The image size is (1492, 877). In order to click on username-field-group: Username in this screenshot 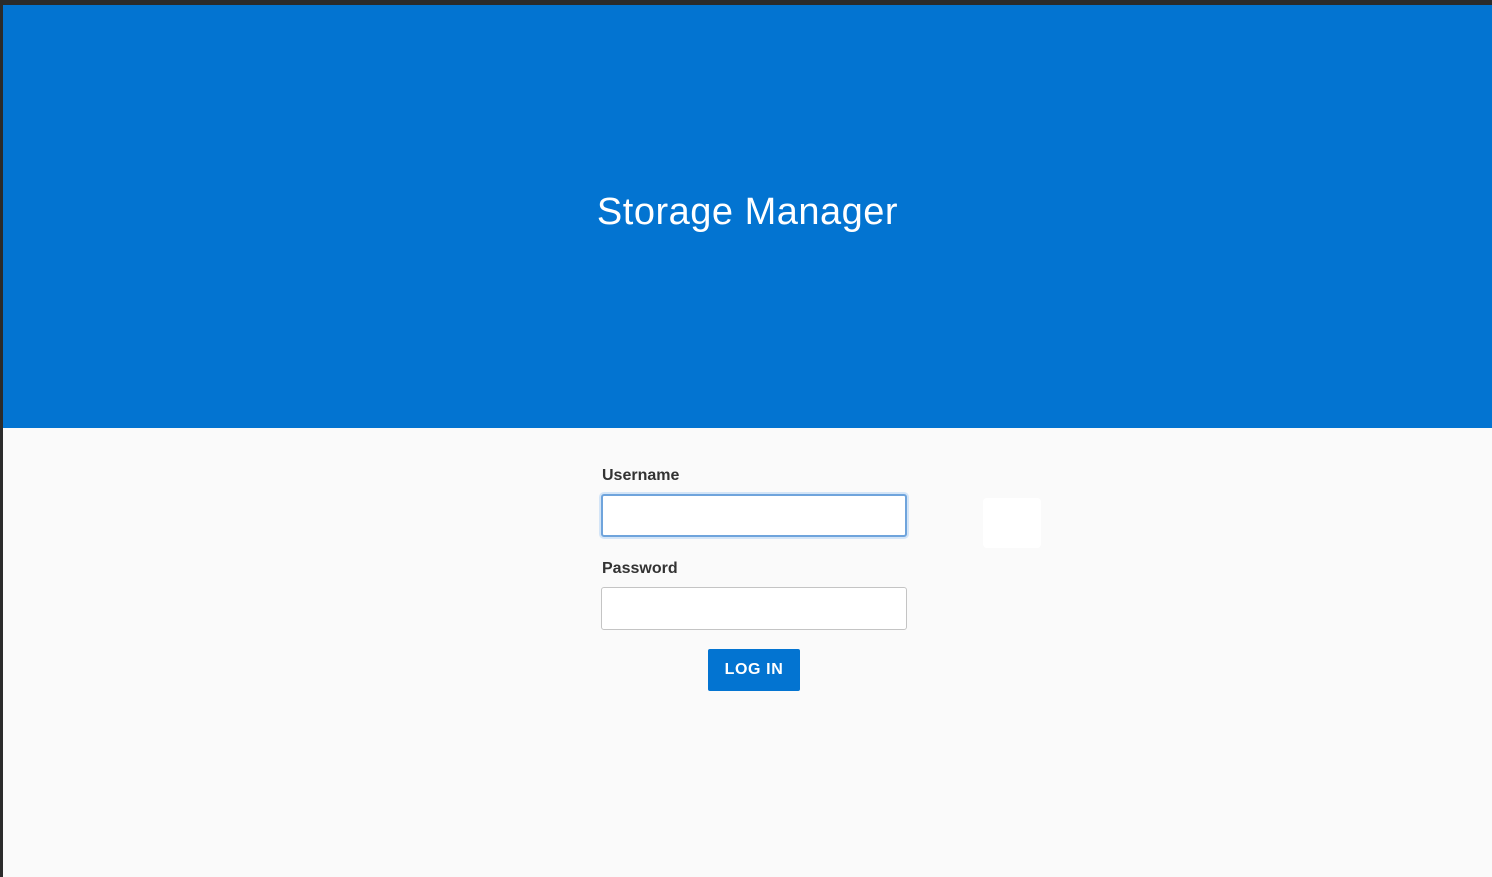, I will do `click(756, 502)`.